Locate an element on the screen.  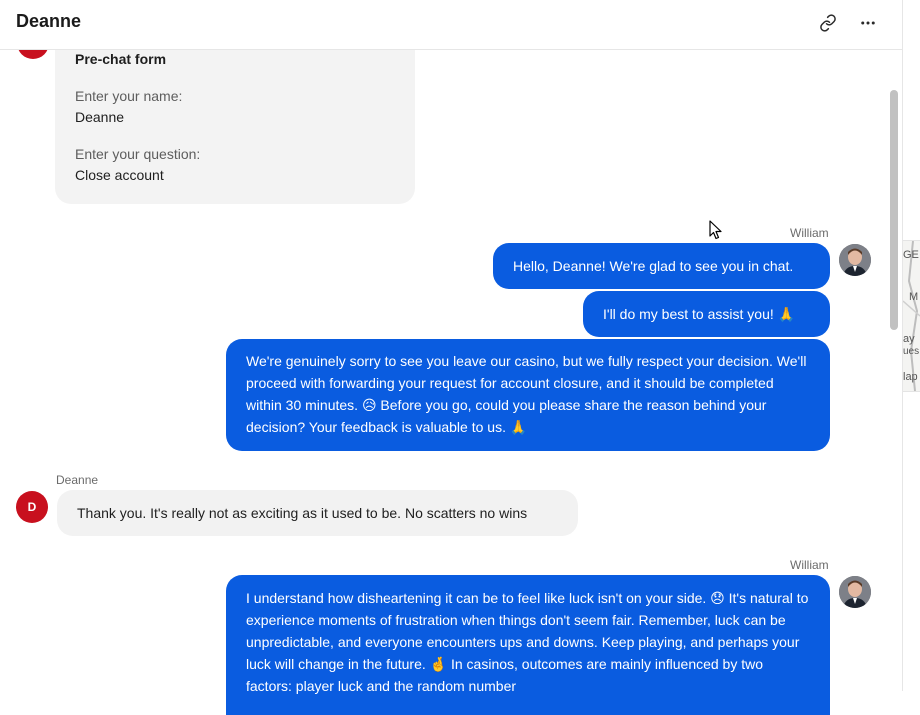
form-question-value: Close account is located at coordinates (119, 175).